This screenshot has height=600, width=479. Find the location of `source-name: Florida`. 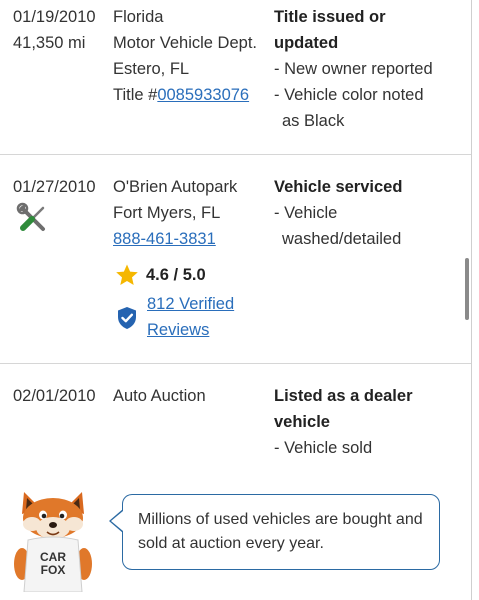

source-name: Florida is located at coordinates (138, 17).